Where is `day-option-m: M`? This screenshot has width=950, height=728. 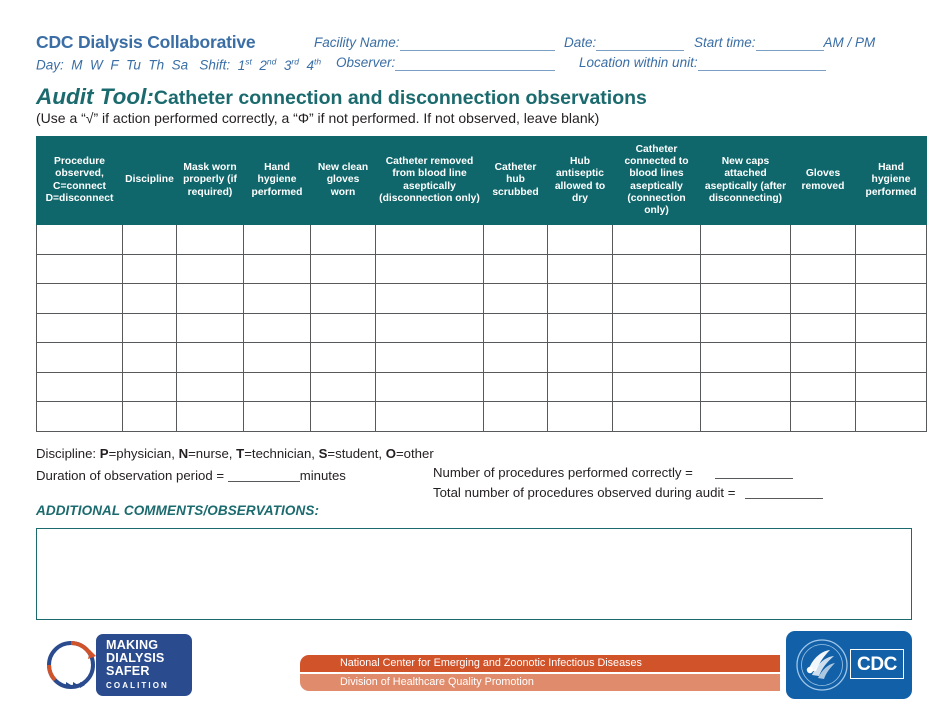
day-option-m: M is located at coordinates (76, 65).